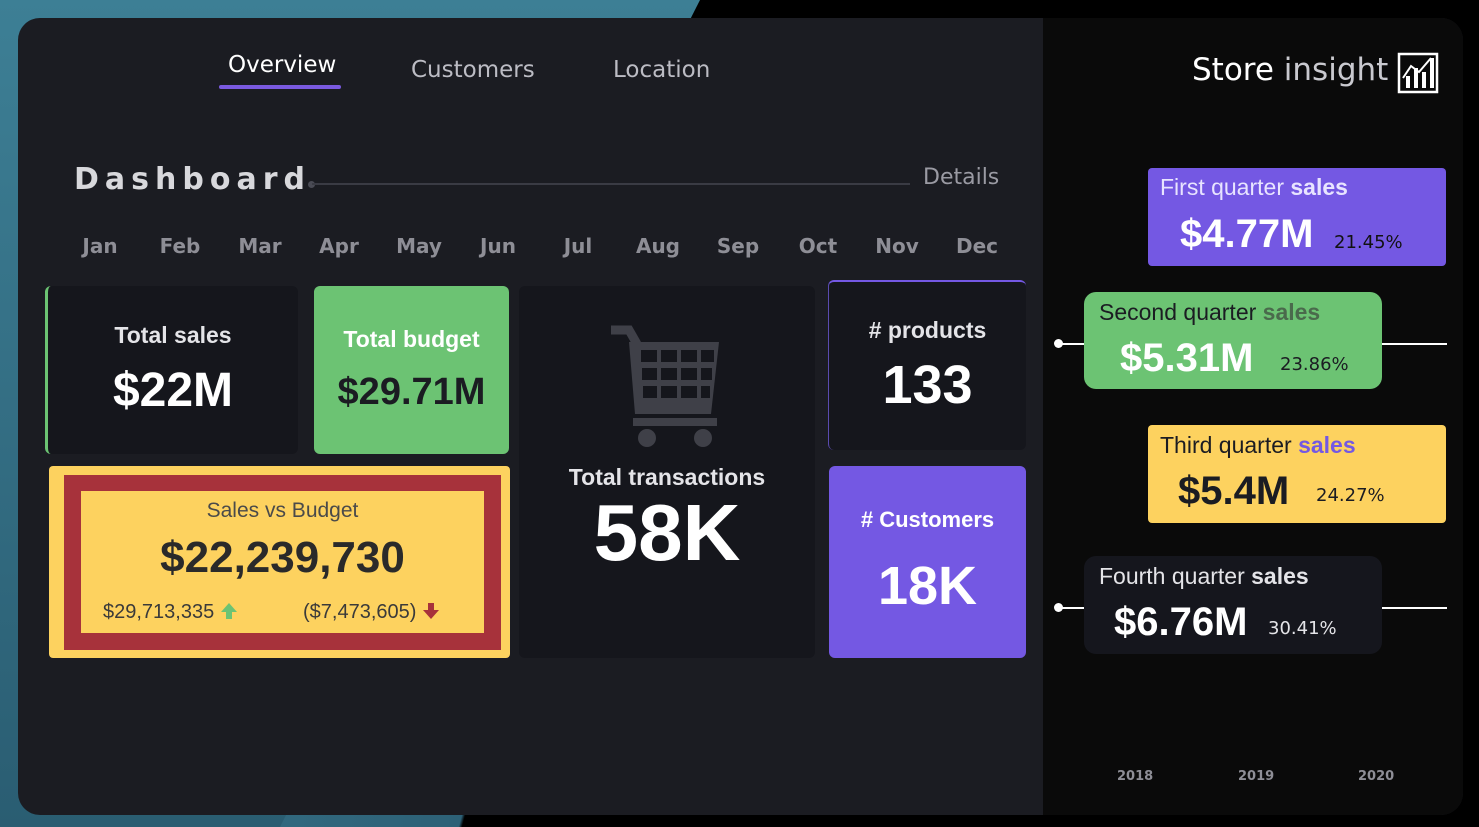 The width and height of the screenshot is (1479, 827). What do you see at coordinates (1336, 70) in the screenshot?
I see `brand-title-light: insight` at bounding box center [1336, 70].